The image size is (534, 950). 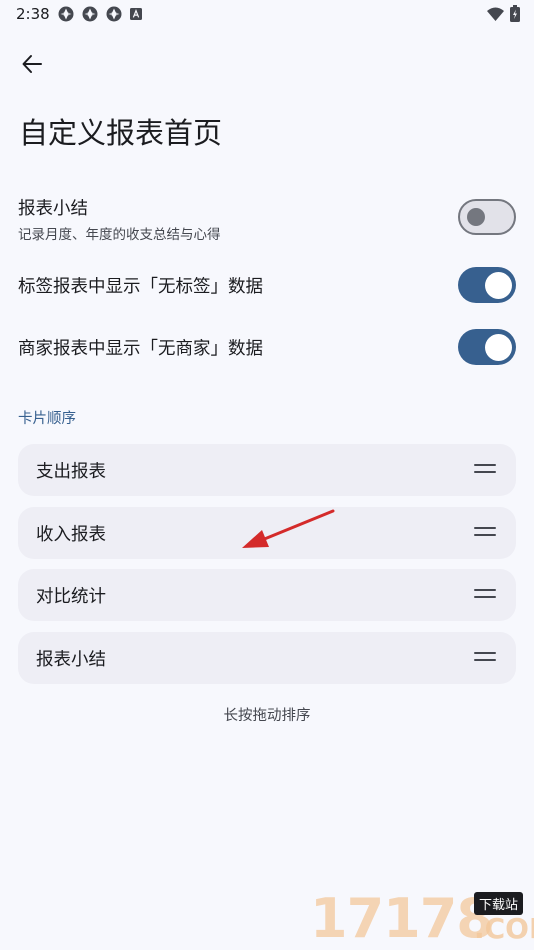 What do you see at coordinates (53, 209) in the screenshot?
I see `setting-title: 报表小结` at bounding box center [53, 209].